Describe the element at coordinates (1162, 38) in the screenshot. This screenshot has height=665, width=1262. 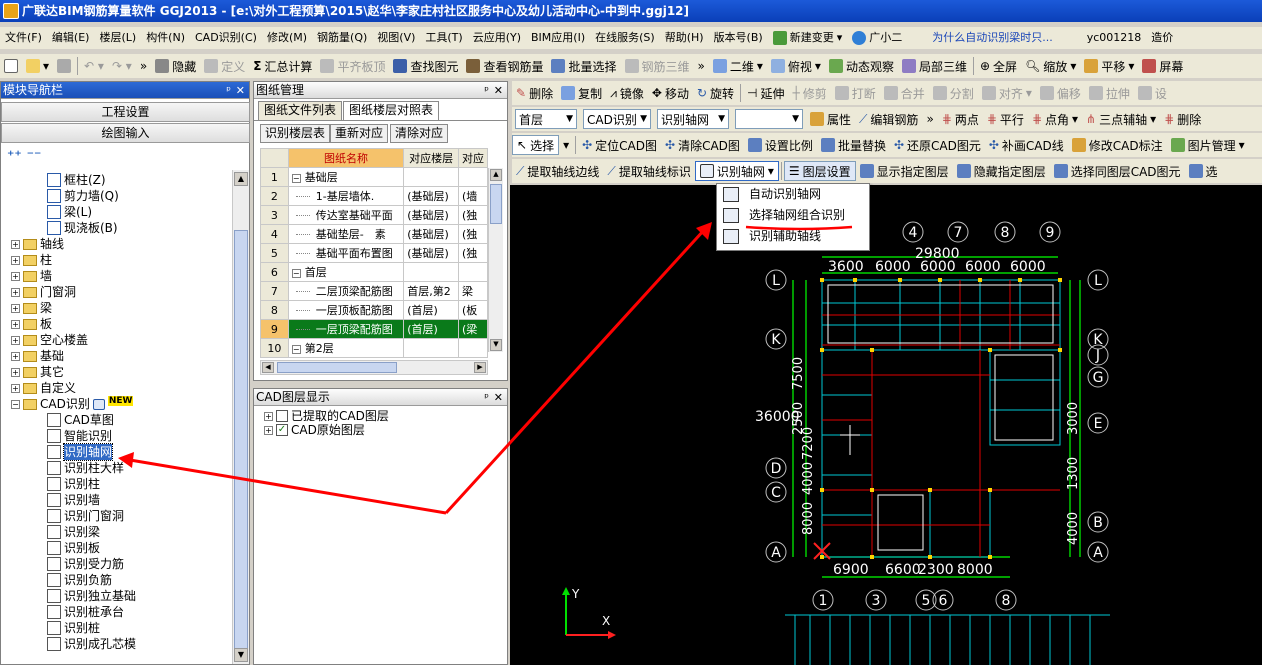
I see `menu-more: 造价` at that location.